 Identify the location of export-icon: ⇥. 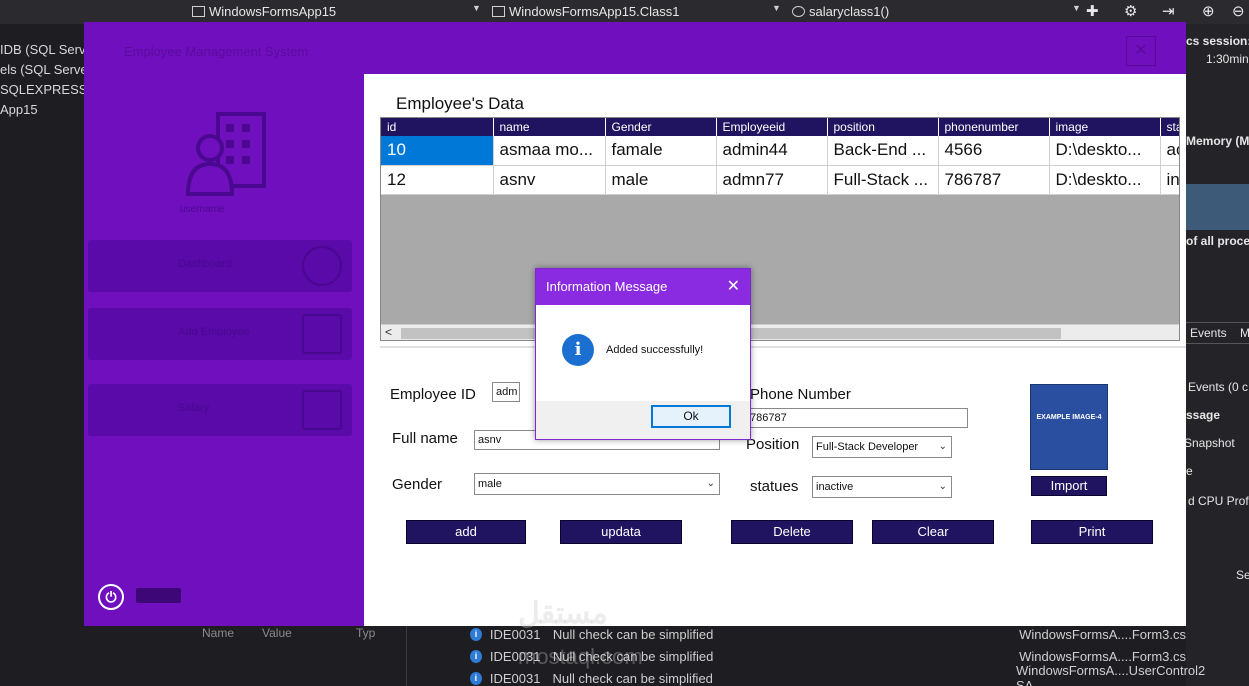
(1168, 11).